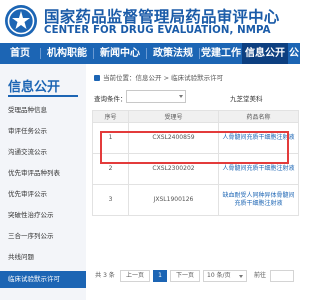 The width and height of the screenshot is (320, 300). Describe the element at coordinates (43, 173) in the screenshot. I see `sidebar-item-priority-list: 优先审评品种列表` at that location.